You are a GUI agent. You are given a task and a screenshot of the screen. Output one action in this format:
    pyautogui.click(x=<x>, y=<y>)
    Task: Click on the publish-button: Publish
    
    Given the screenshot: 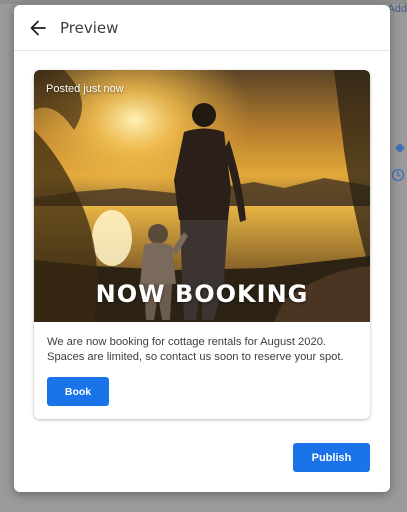 What is the action you would take?
    pyautogui.click(x=331, y=457)
    